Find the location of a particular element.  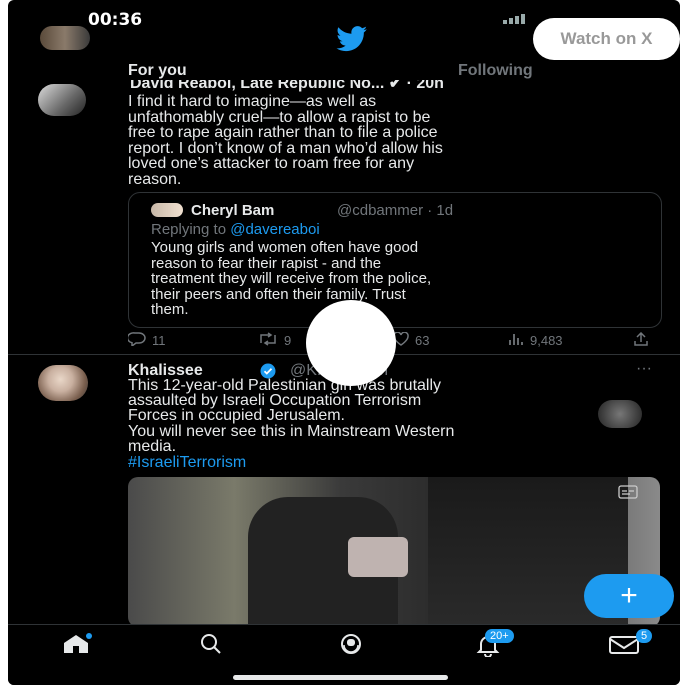

share-icon is located at coordinates (641, 340).